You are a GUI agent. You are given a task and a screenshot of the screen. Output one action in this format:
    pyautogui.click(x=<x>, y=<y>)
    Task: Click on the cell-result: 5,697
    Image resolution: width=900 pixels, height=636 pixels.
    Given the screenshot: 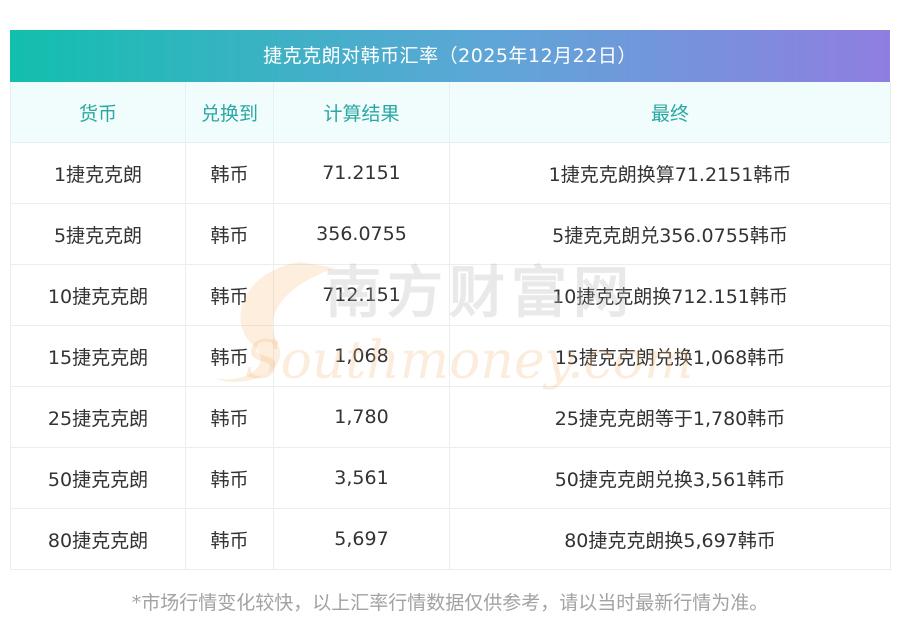 What is the action you would take?
    pyautogui.click(x=361, y=539)
    